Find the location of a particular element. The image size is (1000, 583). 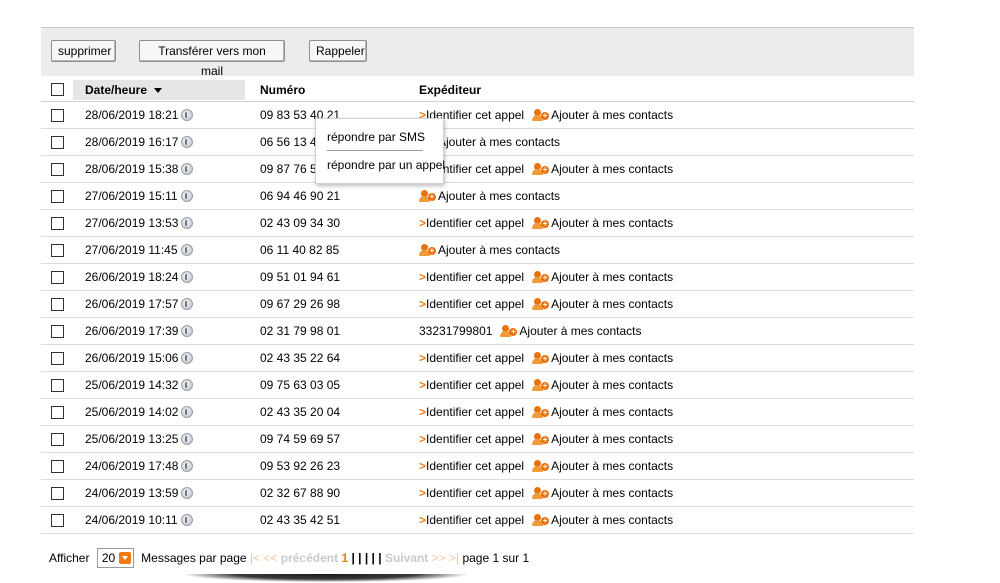

reply-call-menu-item: répondre par un appel is located at coordinates (386, 165).